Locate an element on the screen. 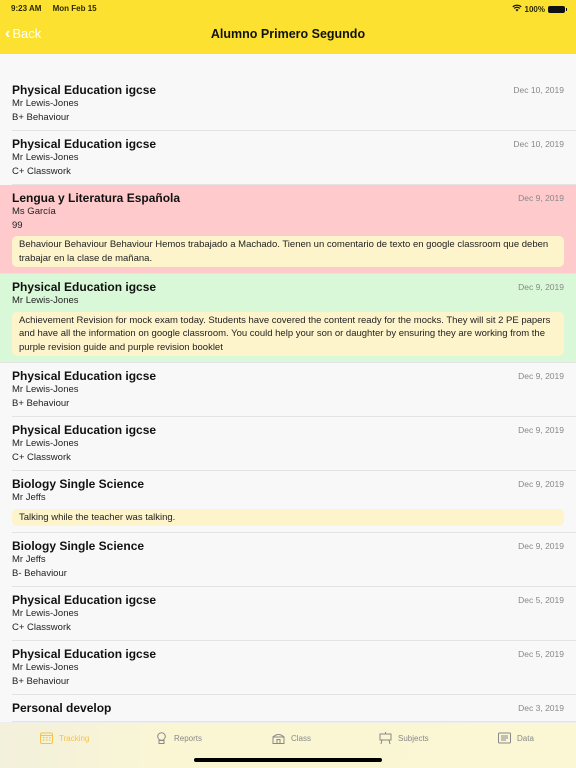 This screenshot has height=768, width=576. grade-label: 99 is located at coordinates (17, 225).